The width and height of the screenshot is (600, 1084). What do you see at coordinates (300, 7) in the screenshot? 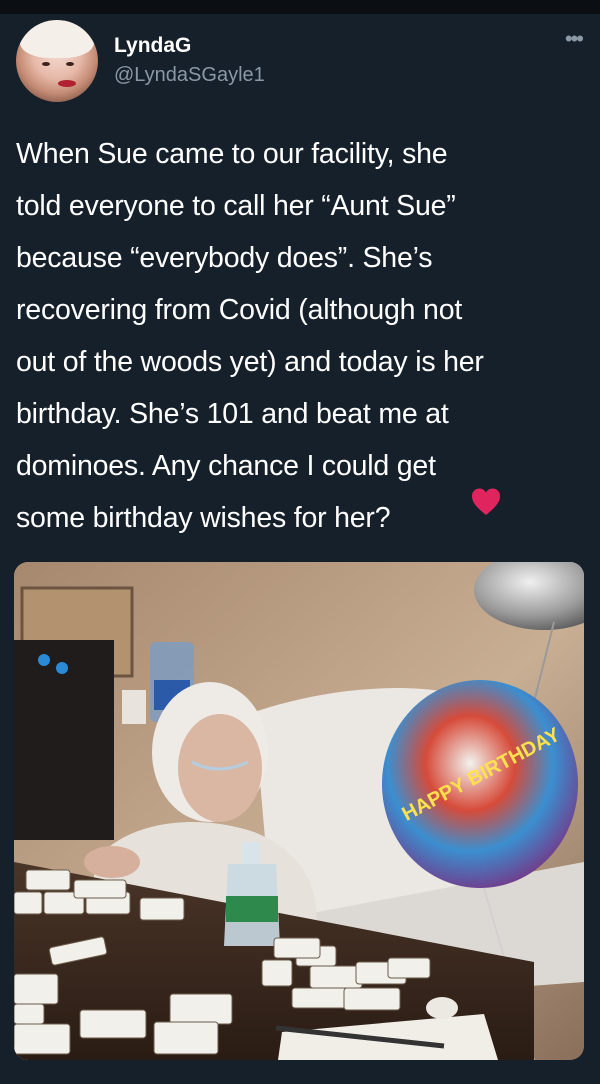
I see `top-bar` at bounding box center [300, 7].